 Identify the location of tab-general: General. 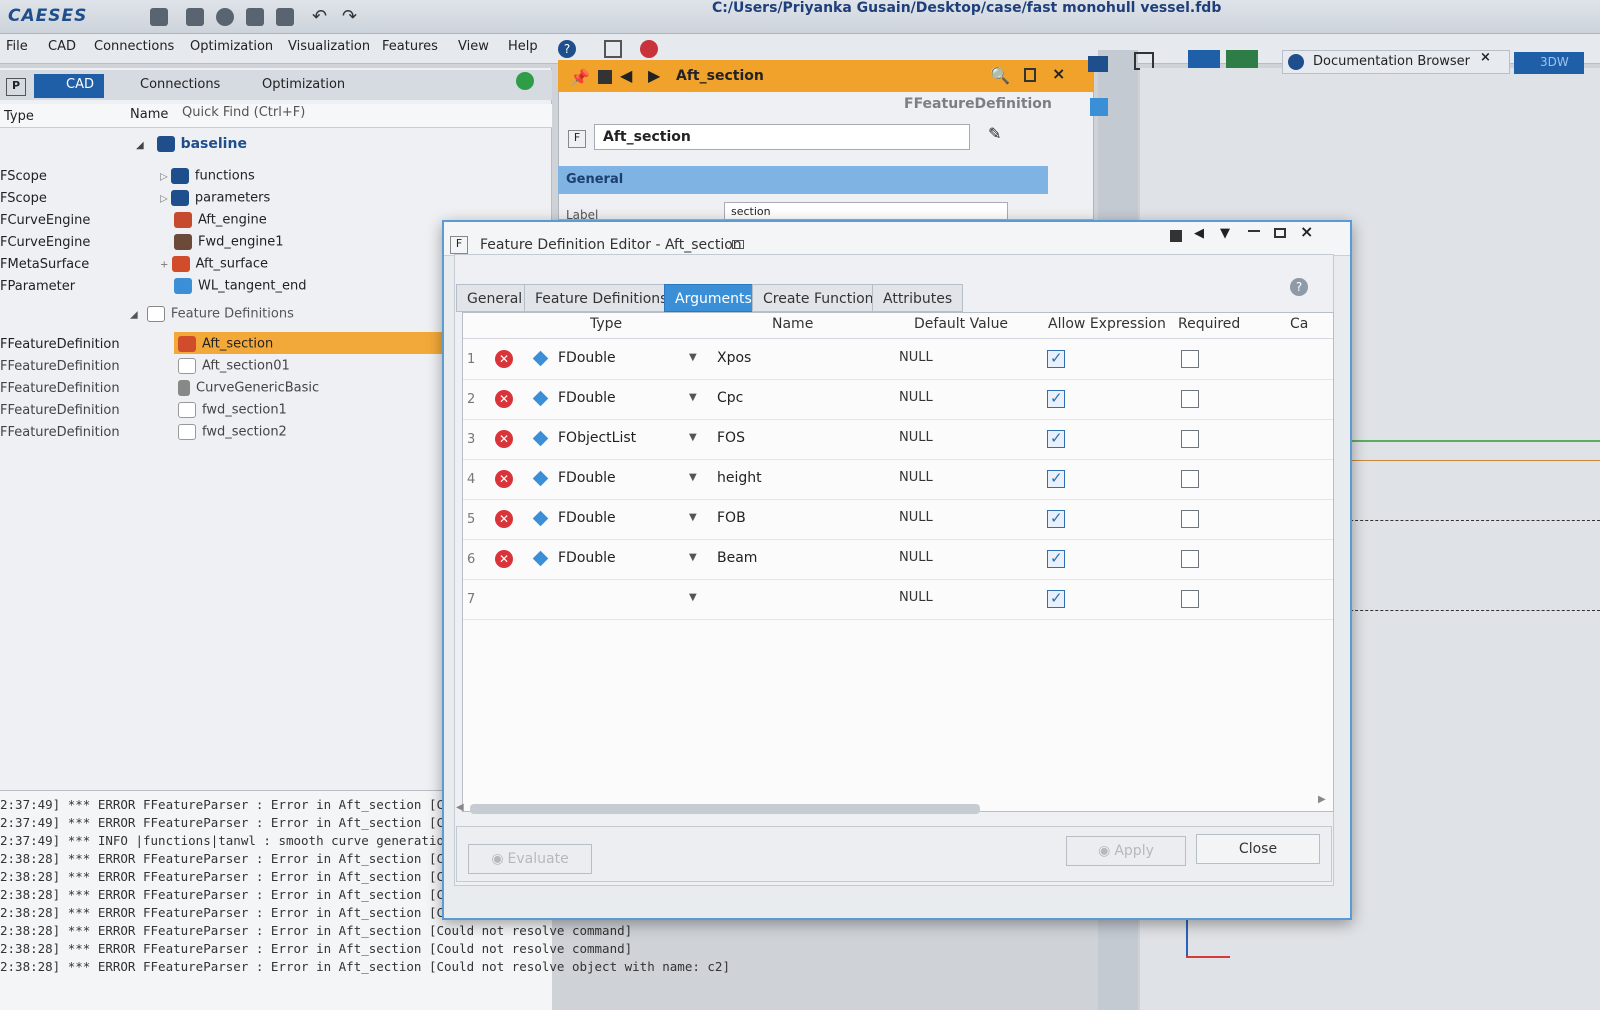
(495, 298).